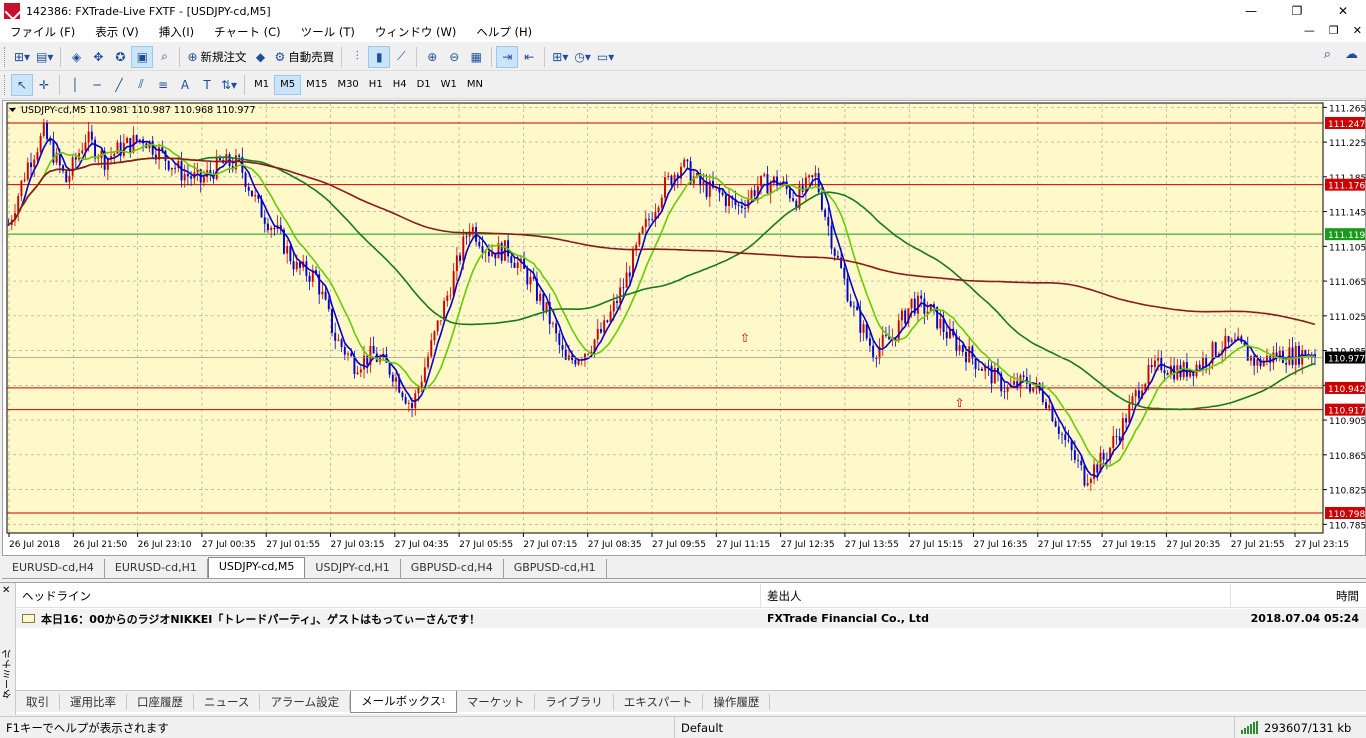 This screenshot has width=1366, height=738. What do you see at coordinates (452, 568) in the screenshot?
I see `chart-tab-gbpusd-h4: GBPUSD-cd,H4` at bounding box center [452, 568].